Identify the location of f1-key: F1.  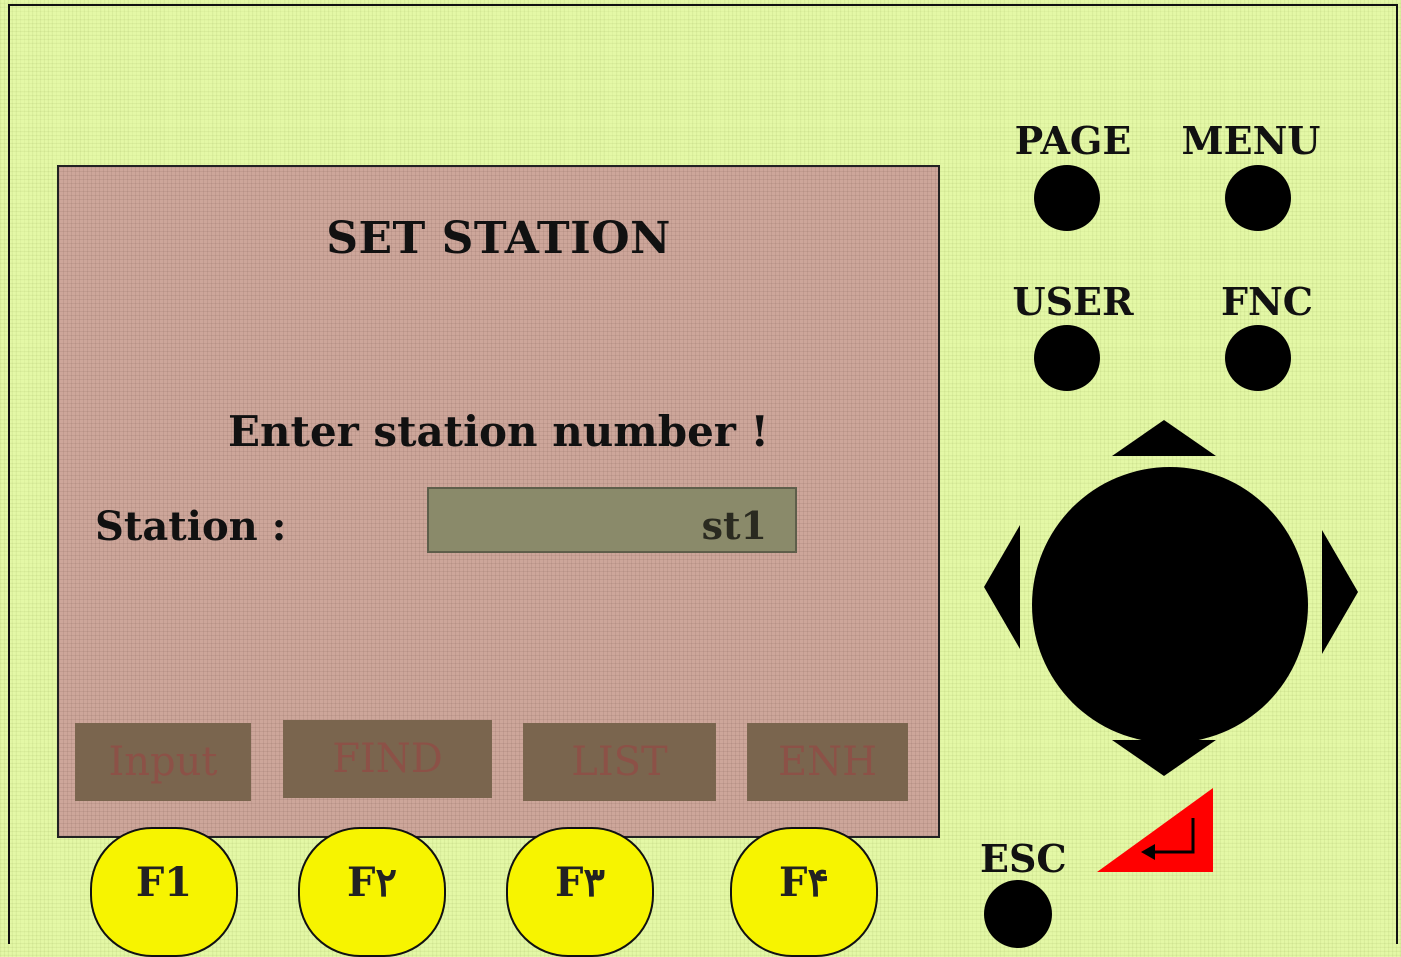
(164, 892).